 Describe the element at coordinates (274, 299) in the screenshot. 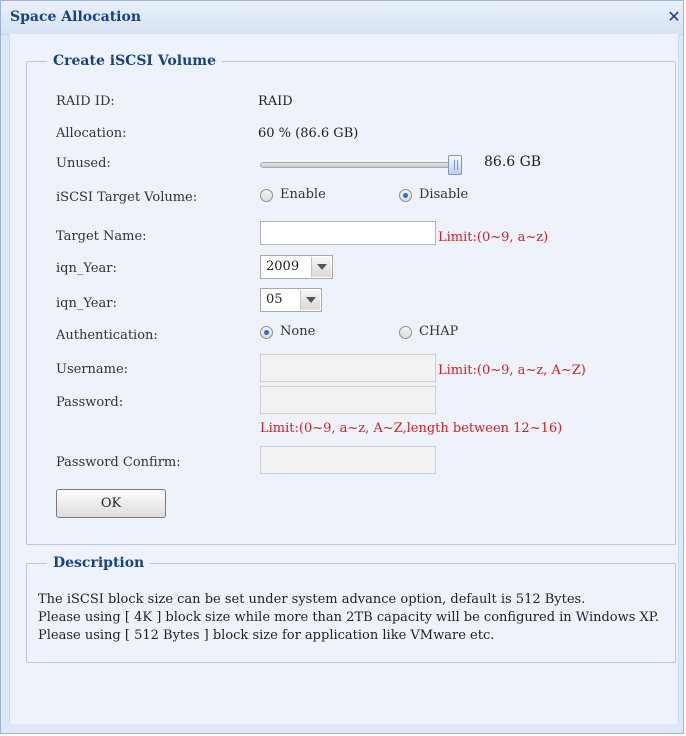

I see `iqn-month-value: 05` at that location.